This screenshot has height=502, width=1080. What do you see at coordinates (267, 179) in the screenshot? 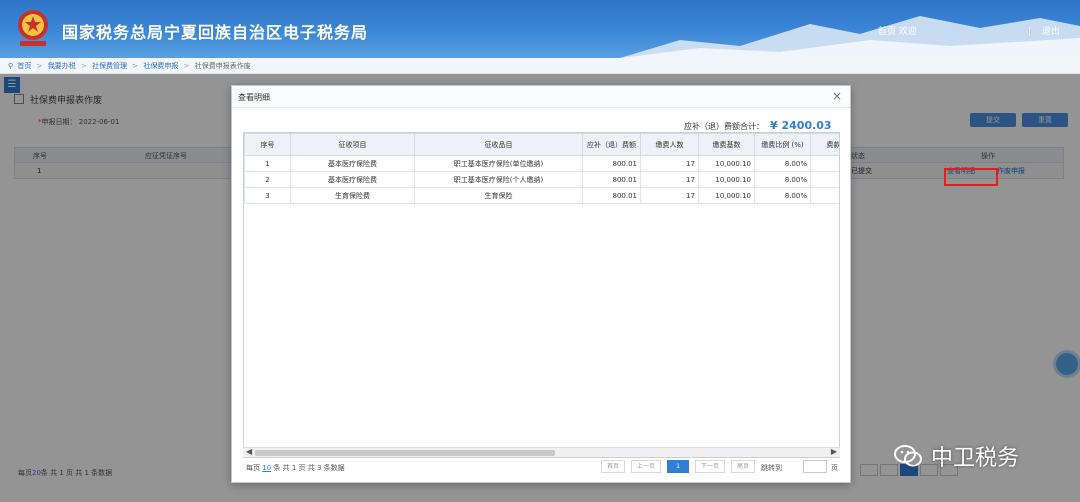
I see `cell-seq: 2` at bounding box center [267, 179].